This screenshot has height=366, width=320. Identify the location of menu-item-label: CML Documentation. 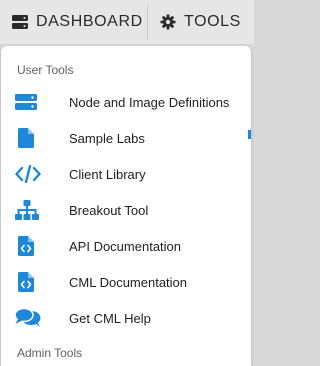
(128, 282).